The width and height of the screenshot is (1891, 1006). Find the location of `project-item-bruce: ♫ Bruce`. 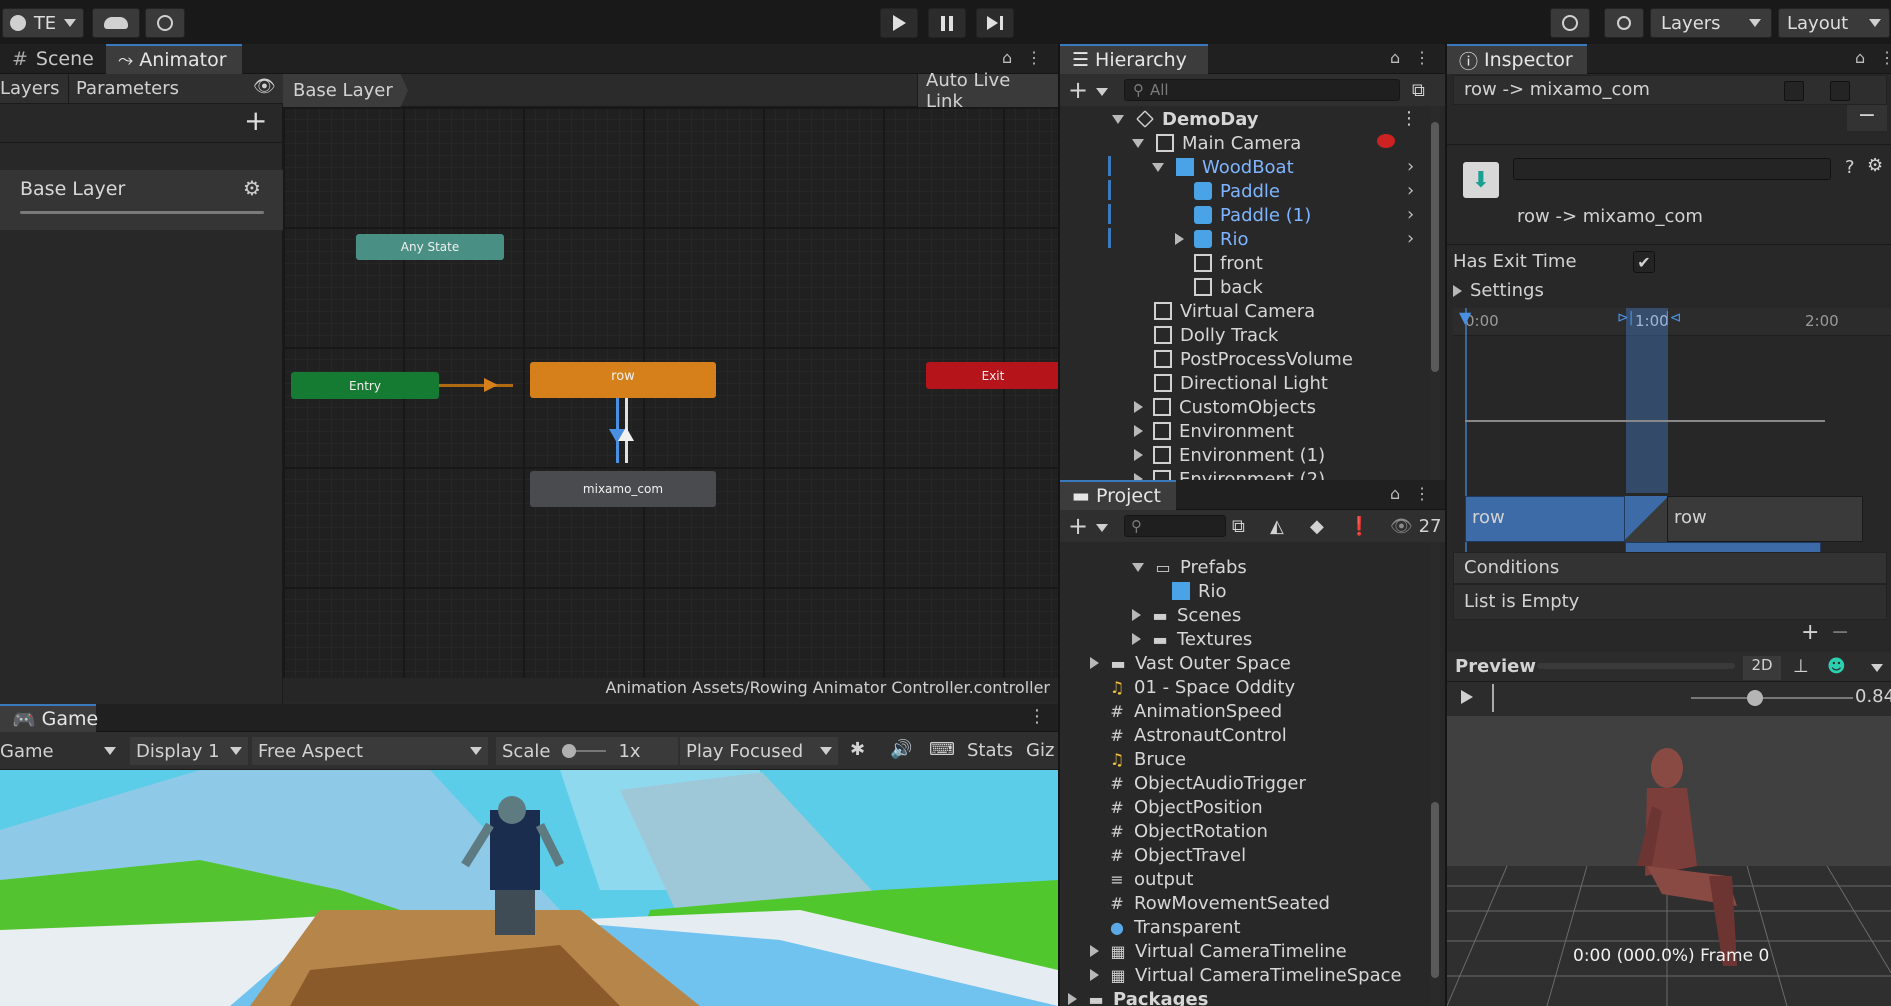

project-item-bruce: ♫ Bruce is located at coordinates (1147, 759).